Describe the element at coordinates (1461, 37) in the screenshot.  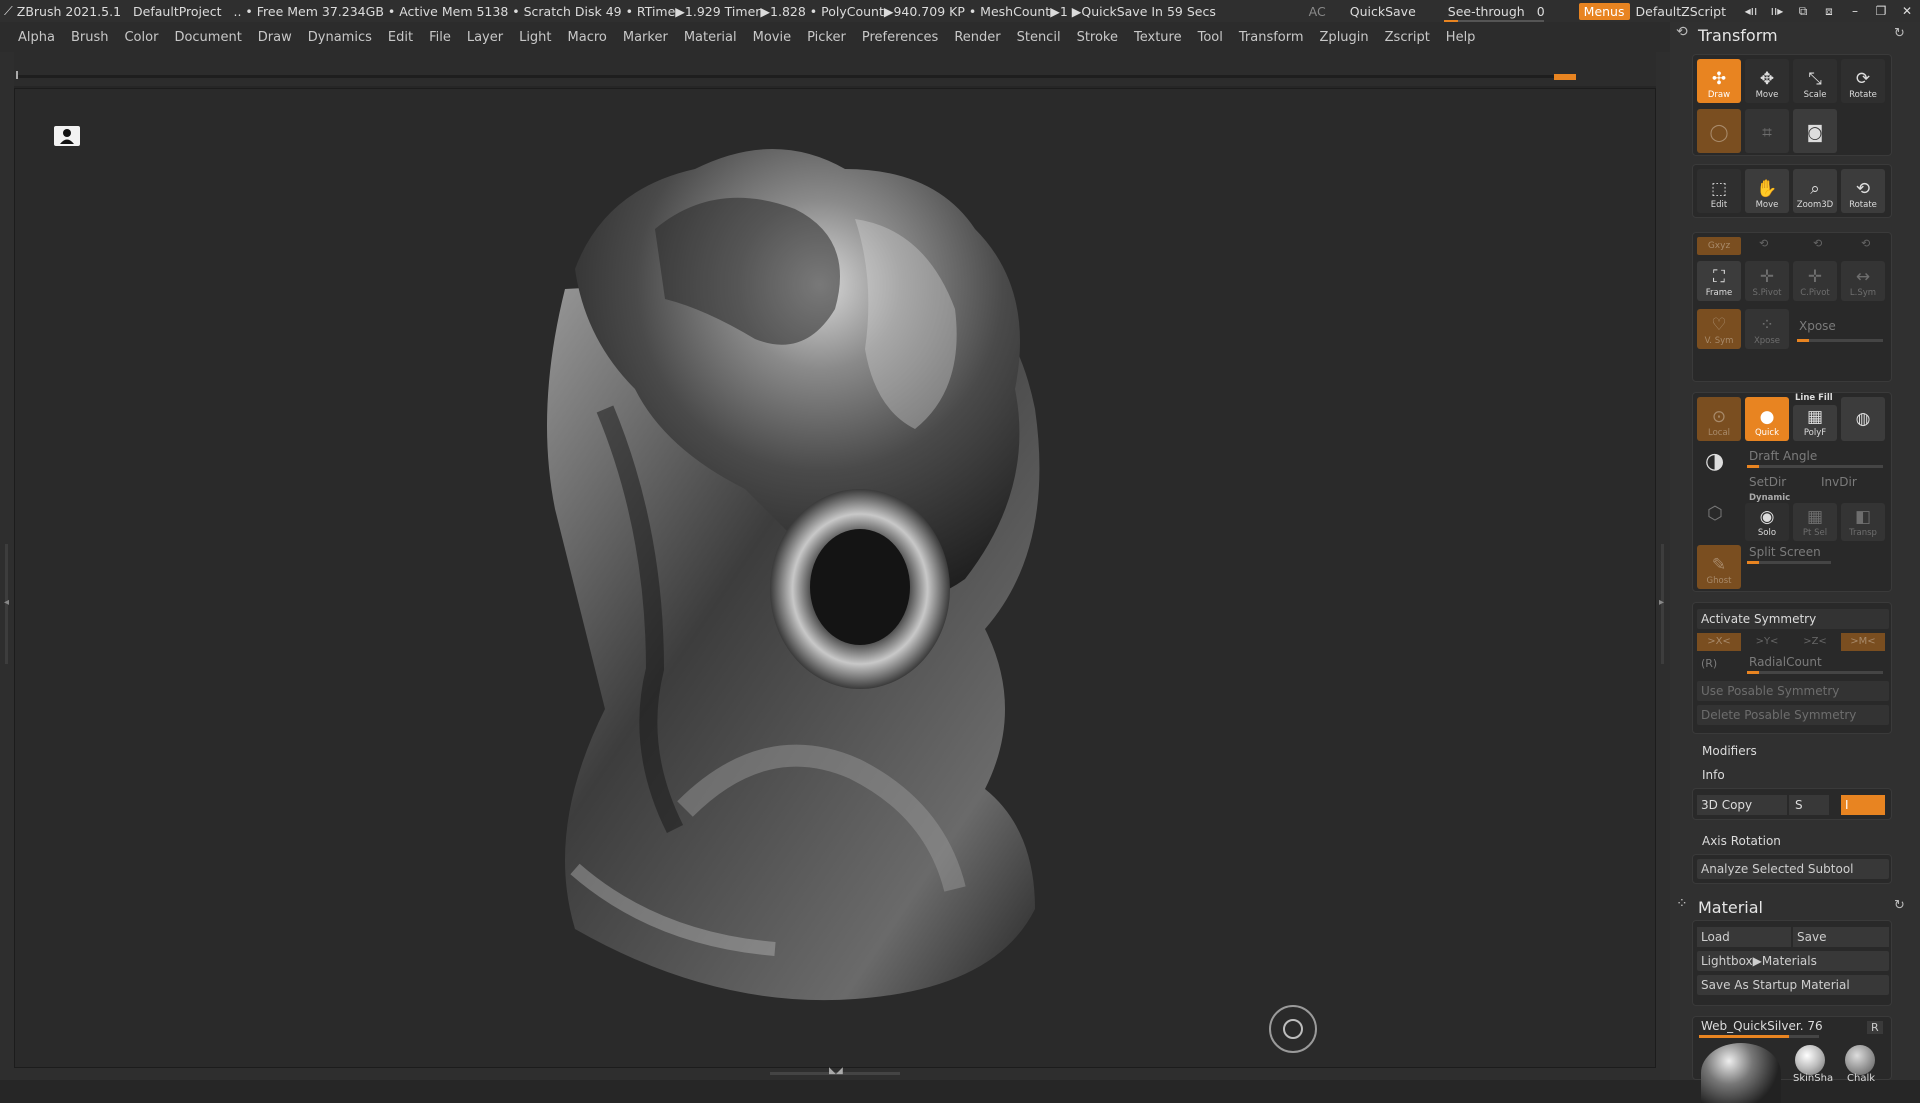
I see `menu-help: Help` at that location.